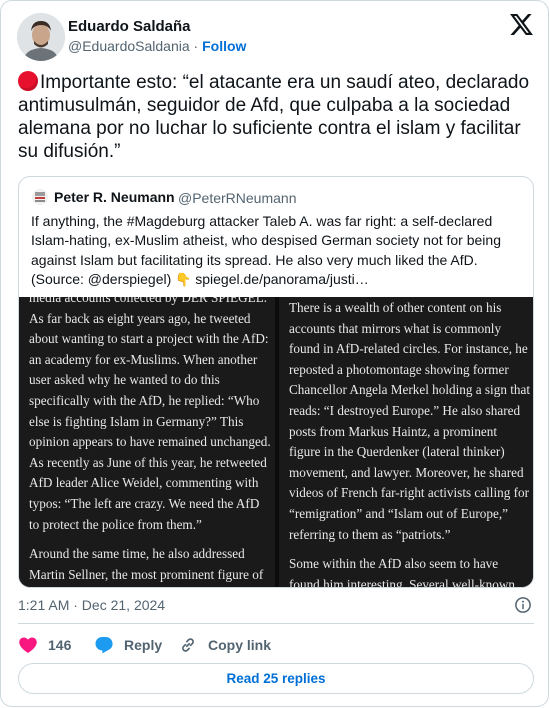  What do you see at coordinates (237, 198) in the screenshot?
I see `quoted-author-handle: @PeterRNeumann` at bounding box center [237, 198].